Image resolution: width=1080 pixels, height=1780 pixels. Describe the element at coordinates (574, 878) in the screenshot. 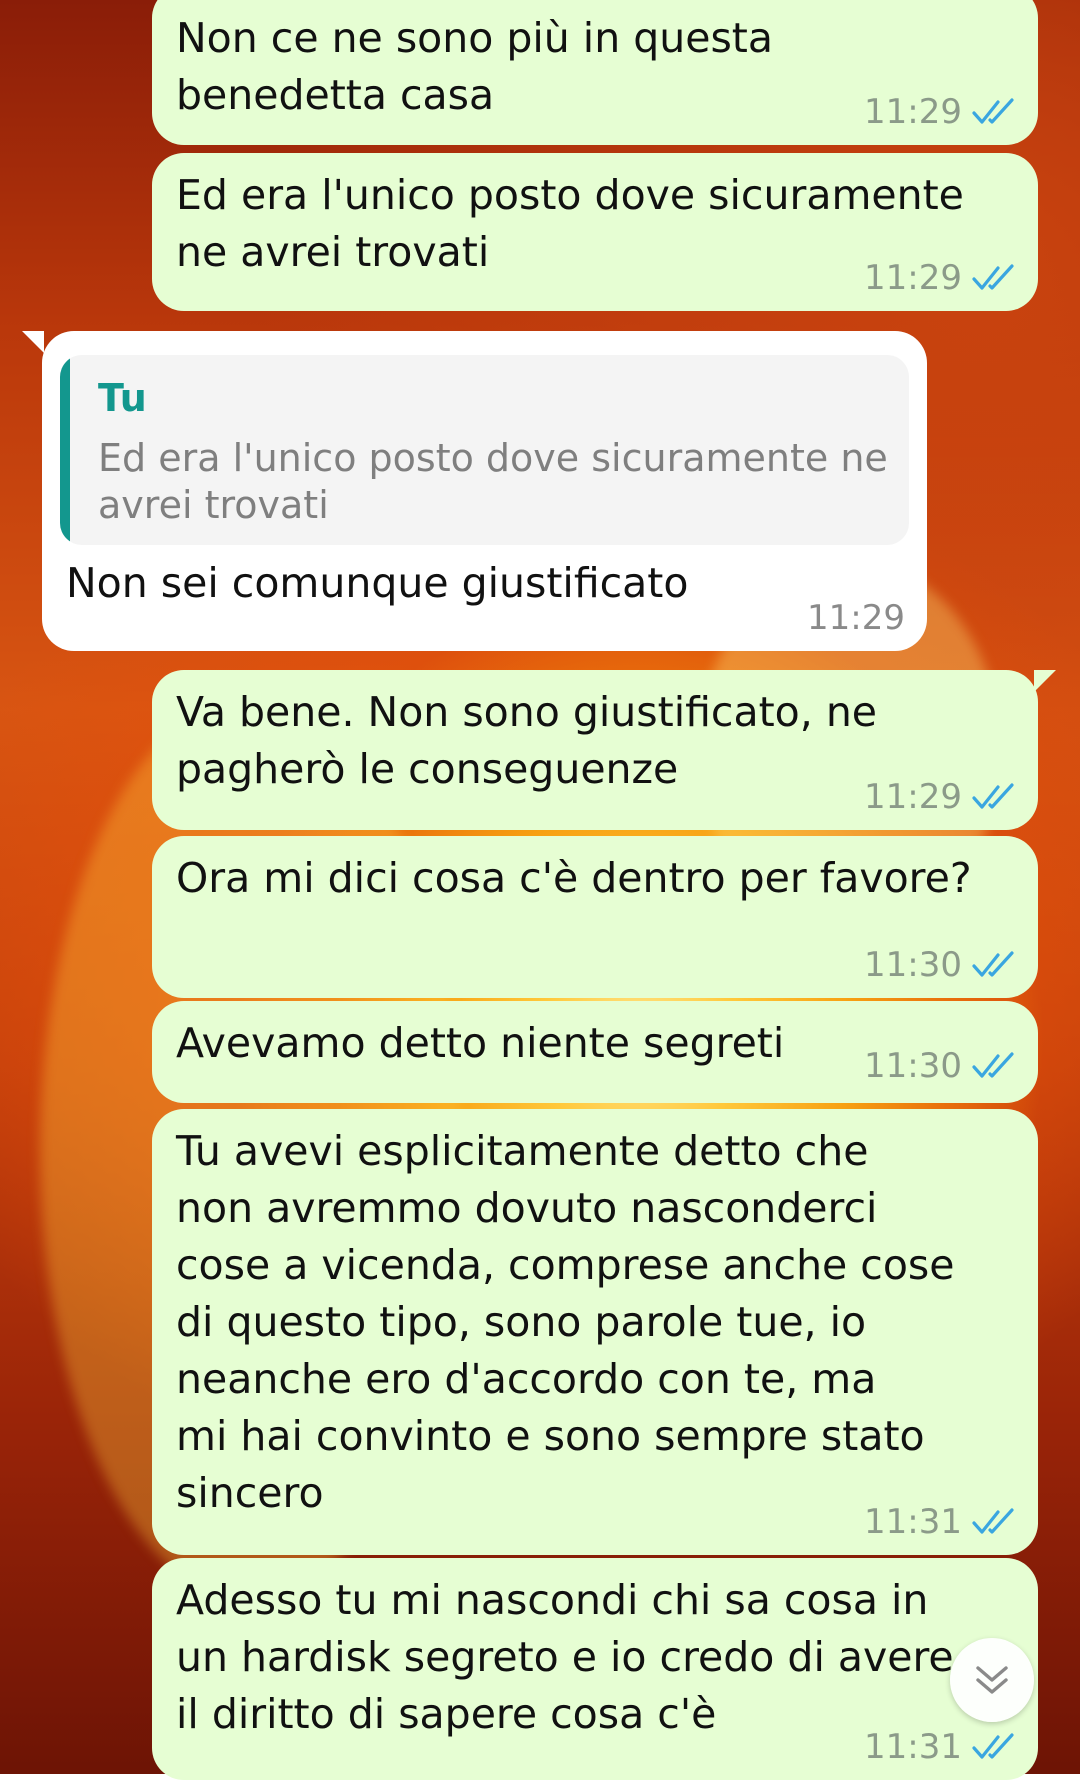

I see `message-text: Ora mi dici cosa c'è dentro per favore?` at that location.